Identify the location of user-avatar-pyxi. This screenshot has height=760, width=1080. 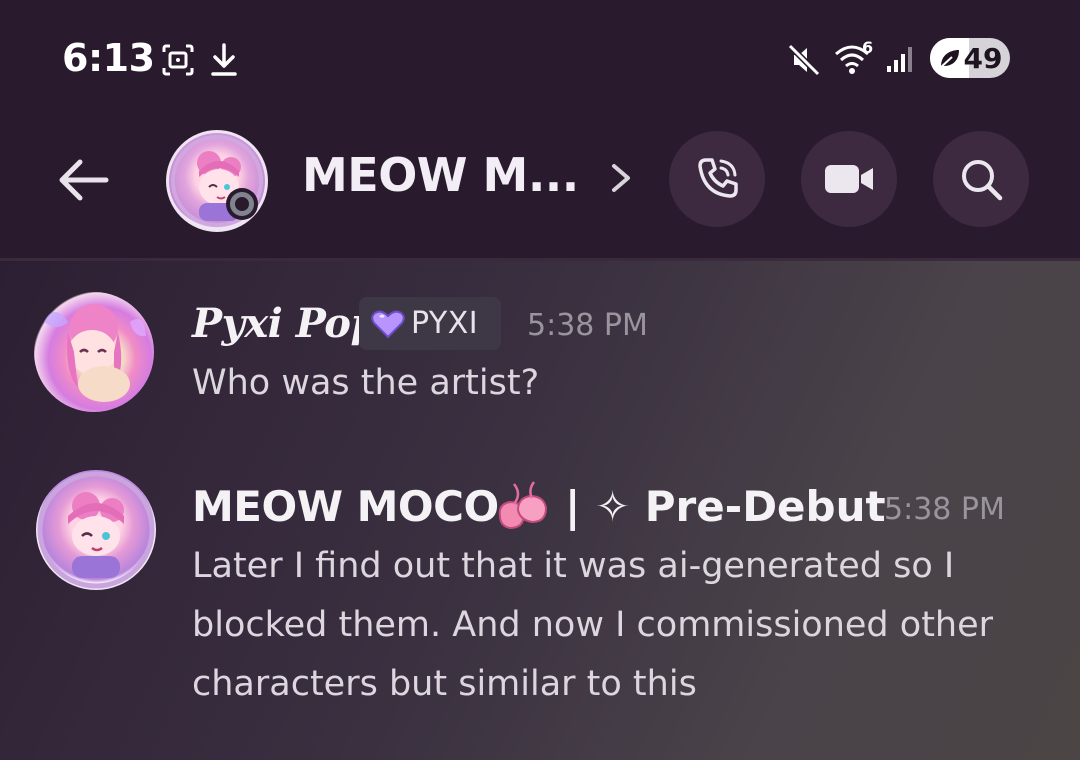
(94, 352).